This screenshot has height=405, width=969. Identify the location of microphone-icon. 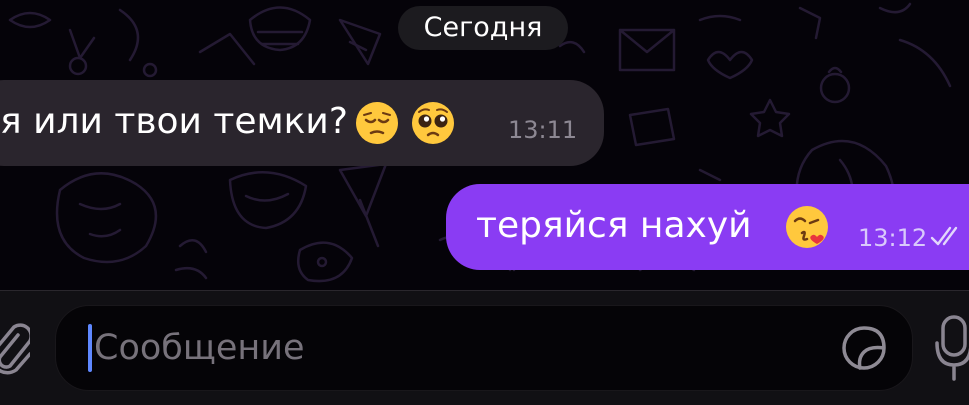
(952, 351).